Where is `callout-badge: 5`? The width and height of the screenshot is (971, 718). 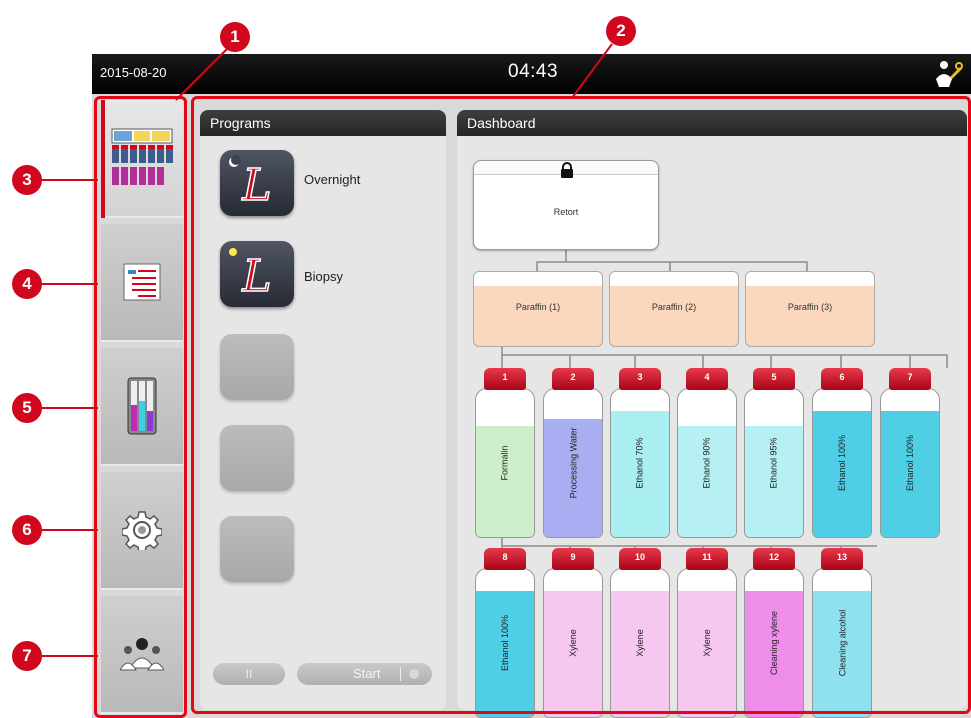
callout-badge: 5 is located at coordinates (27, 408).